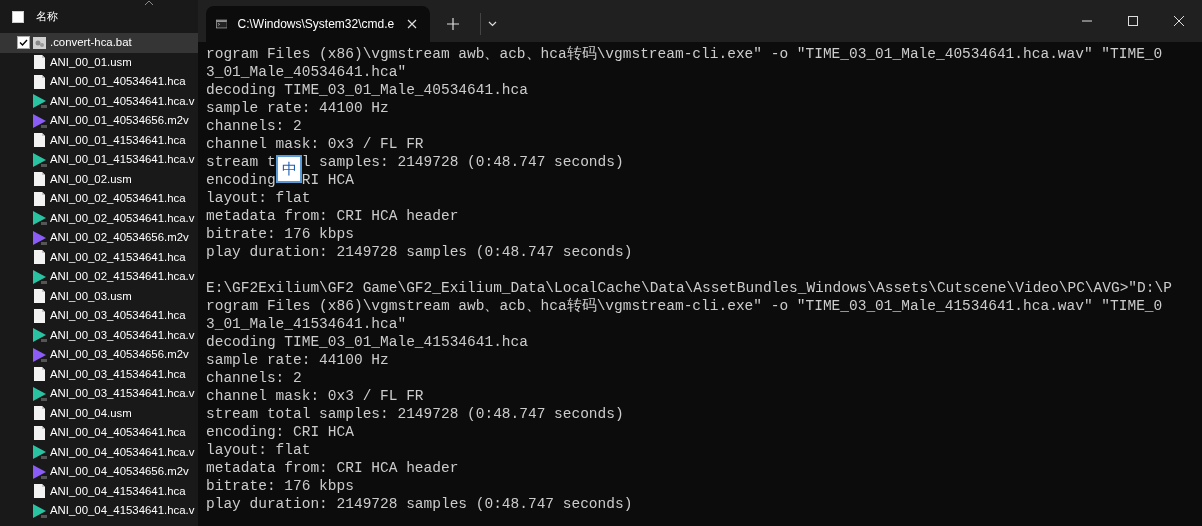 The height and width of the screenshot is (526, 1202). Describe the element at coordinates (289, 169) in the screenshot. I see `input-method-indicator: 中` at that location.